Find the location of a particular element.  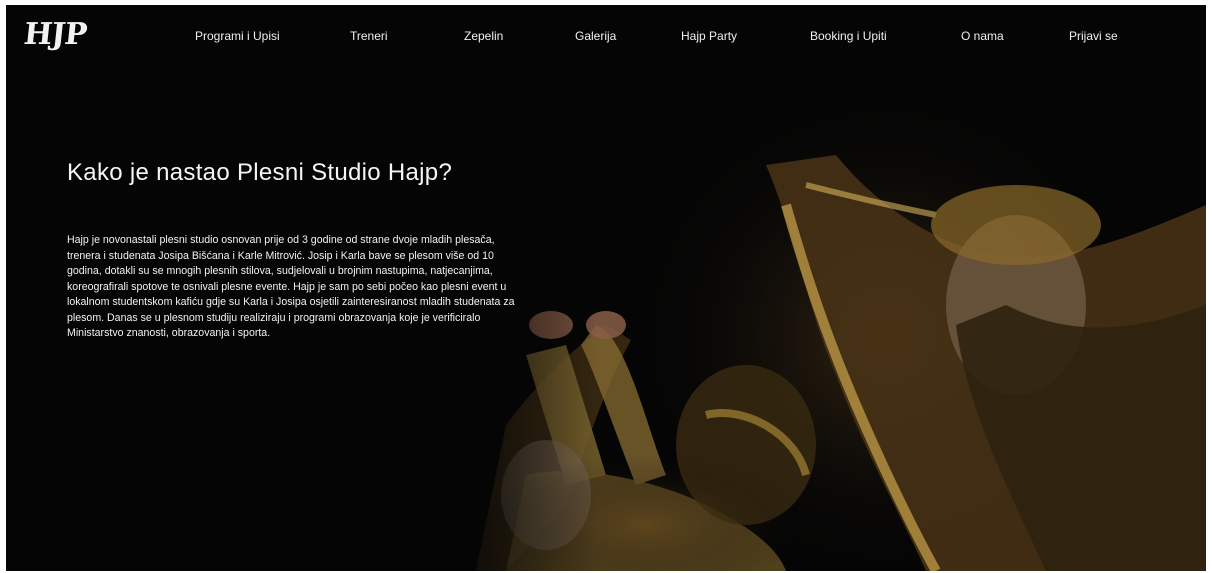

nav-o-nama: O nama is located at coordinates (982, 36).